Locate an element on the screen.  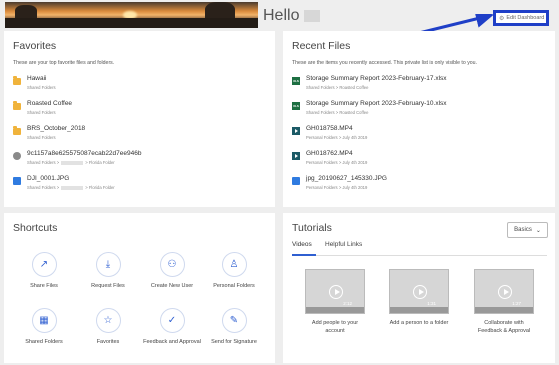
tree-graphic is located at coordinates (26, 12).